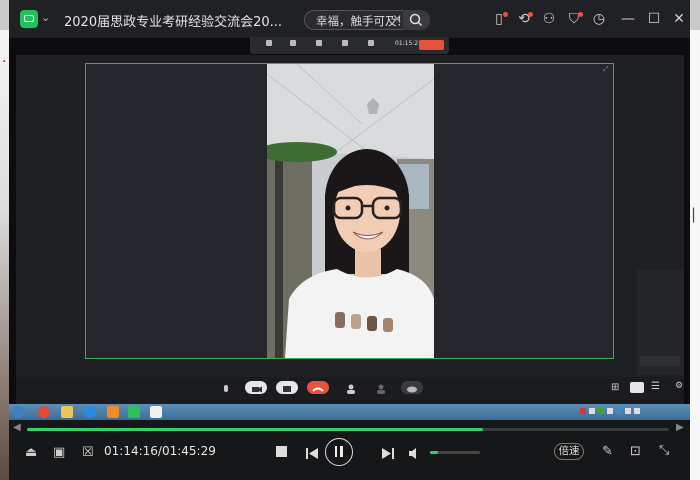 The image size is (700, 480). What do you see at coordinates (695, 255) in the screenshot?
I see `desktop-background-right` at bounding box center [695, 255].